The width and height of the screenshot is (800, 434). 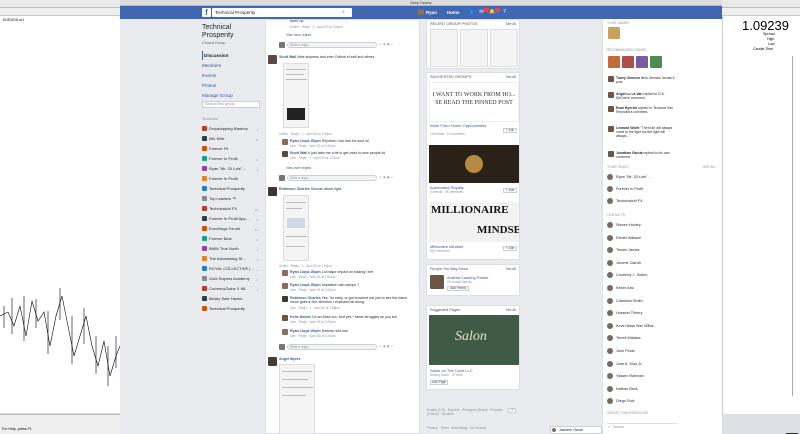 What do you see at coordinates (230, 208) in the screenshot?
I see `shortcut-item: Technicalchi FX 13` at bounding box center [230, 208].